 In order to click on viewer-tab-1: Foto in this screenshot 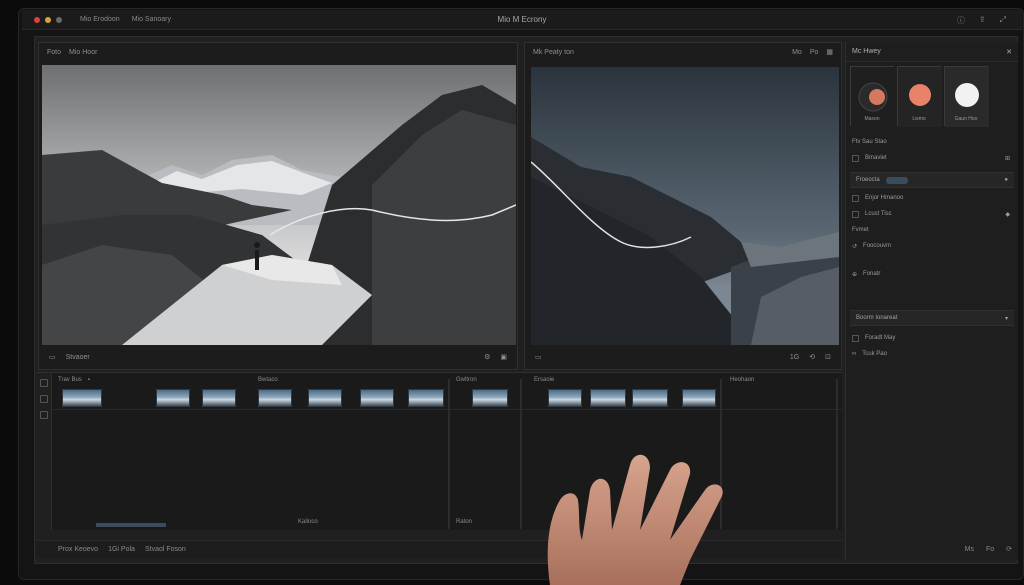, I will do `click(54, 52)`.